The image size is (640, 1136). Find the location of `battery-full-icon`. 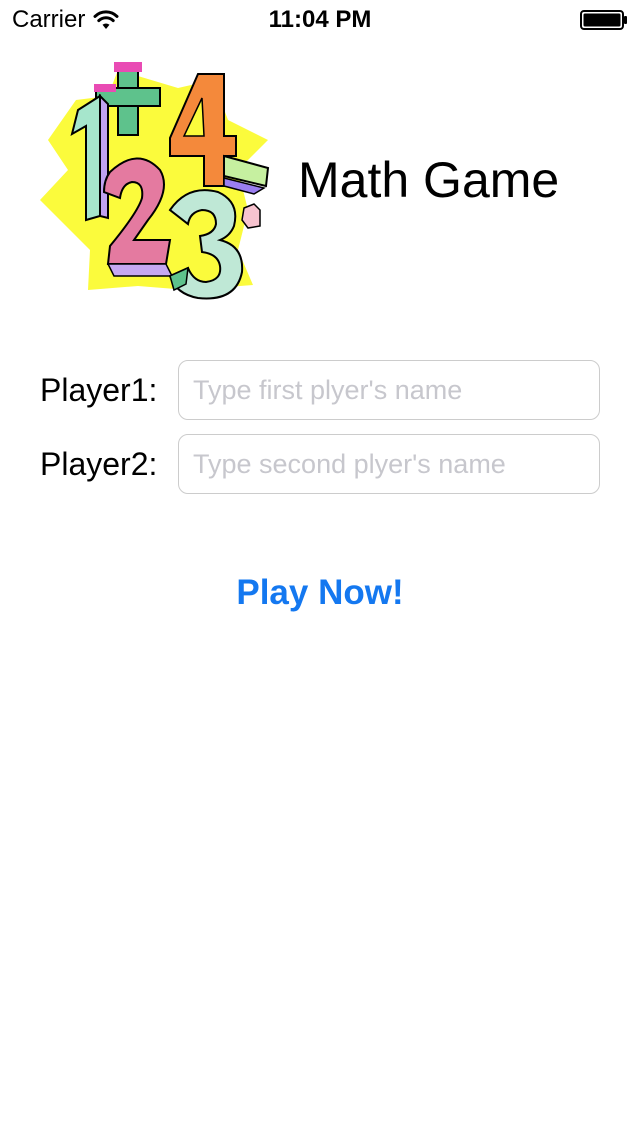

battery-full-icon is located at coordinates (603, 20).